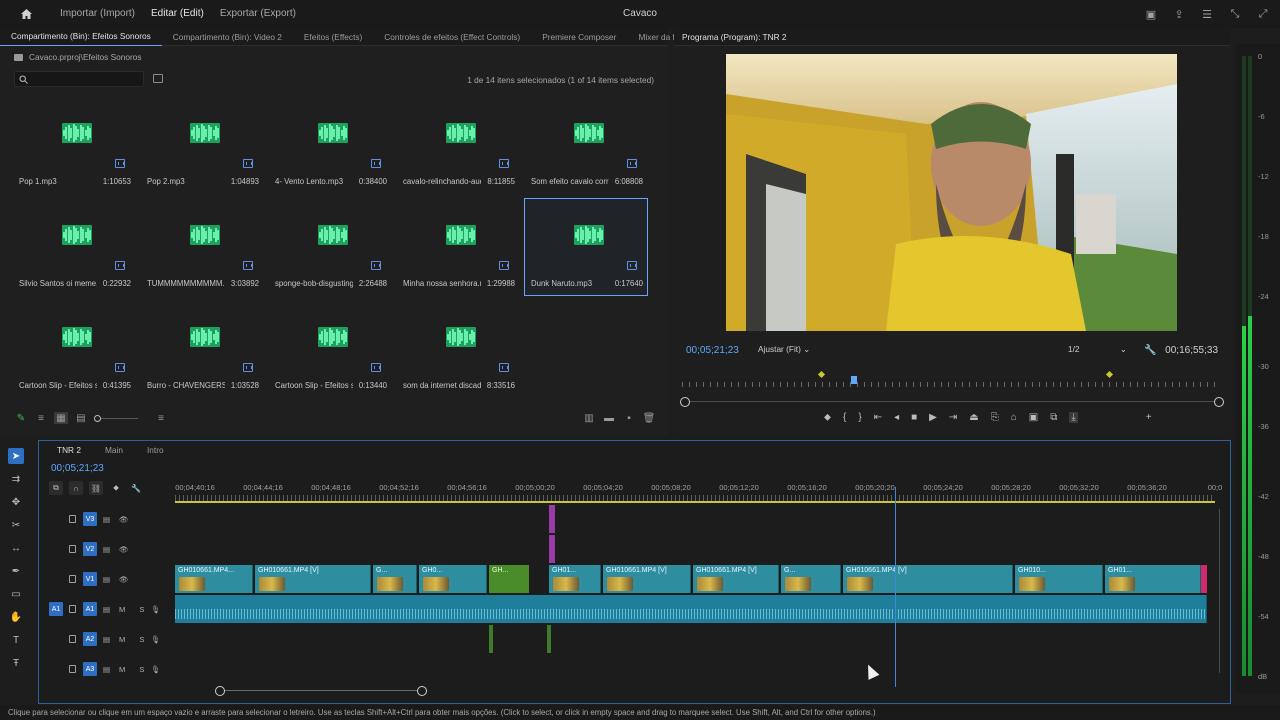 The height and width of the screenshot is (720, 1280). I want to click on bin-item: Burro - CHAVENGERS (... 1:03528, so click(202, 349).